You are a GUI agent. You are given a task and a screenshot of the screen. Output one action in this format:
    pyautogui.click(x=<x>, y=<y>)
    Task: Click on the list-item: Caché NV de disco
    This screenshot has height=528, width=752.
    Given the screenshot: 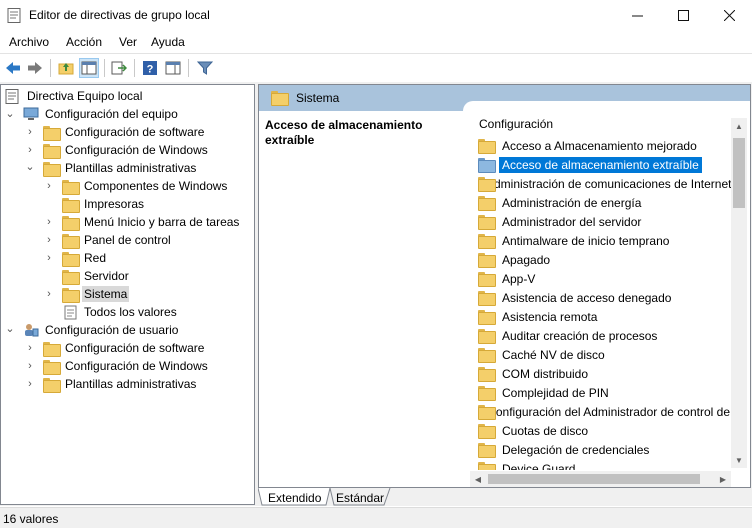 What is the action you would take?
    pyautogui.click(x=603, y=354)
    